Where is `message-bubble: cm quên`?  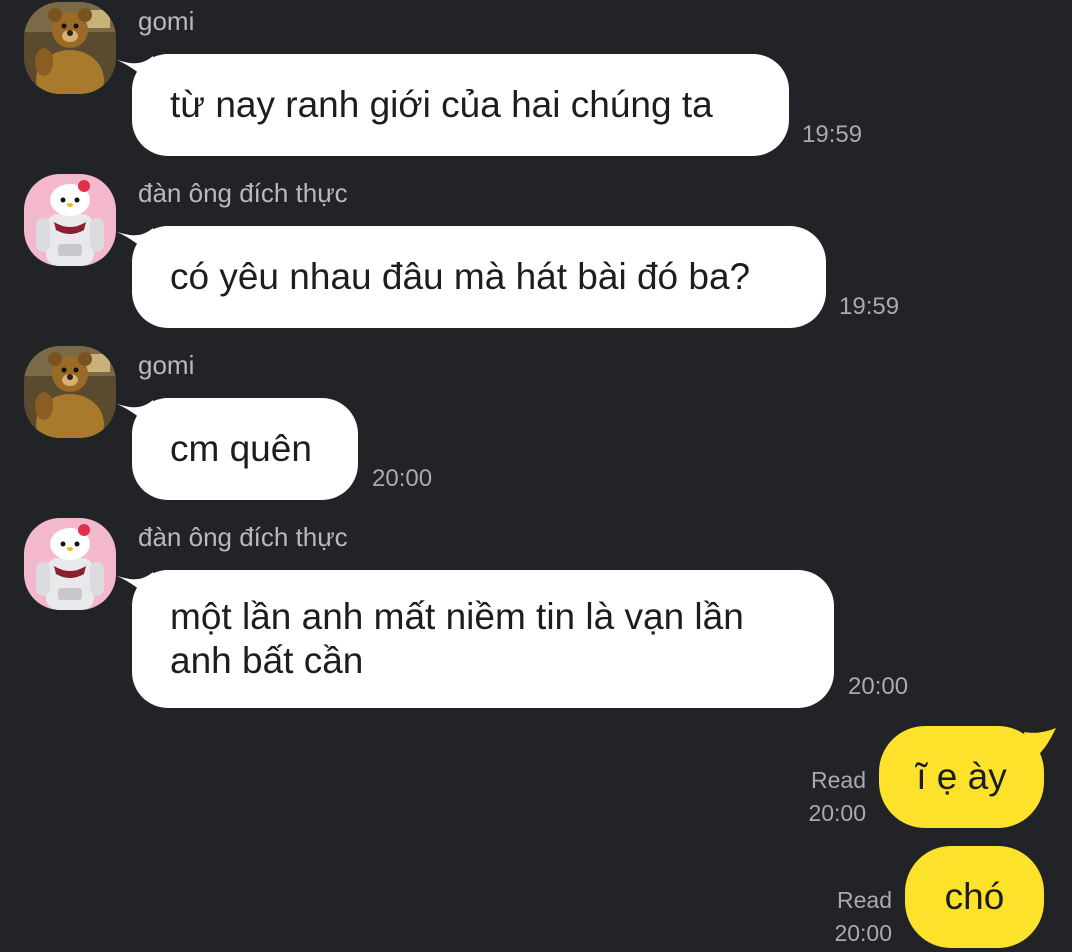
message-bubble: cm quên is located at coordinates (245, 449).